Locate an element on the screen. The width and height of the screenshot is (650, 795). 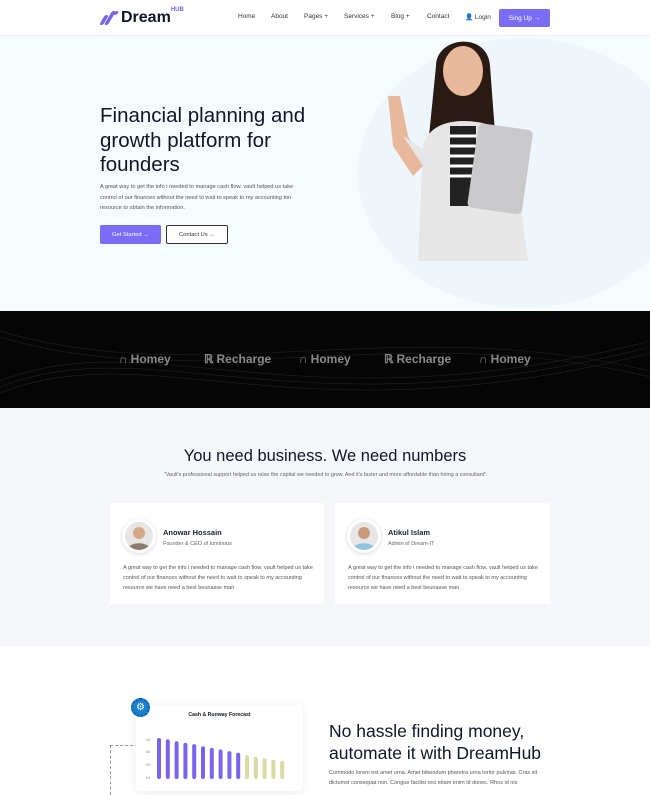
testimonials-title: You need business. We need numbers is located at coordinates (325, 456).